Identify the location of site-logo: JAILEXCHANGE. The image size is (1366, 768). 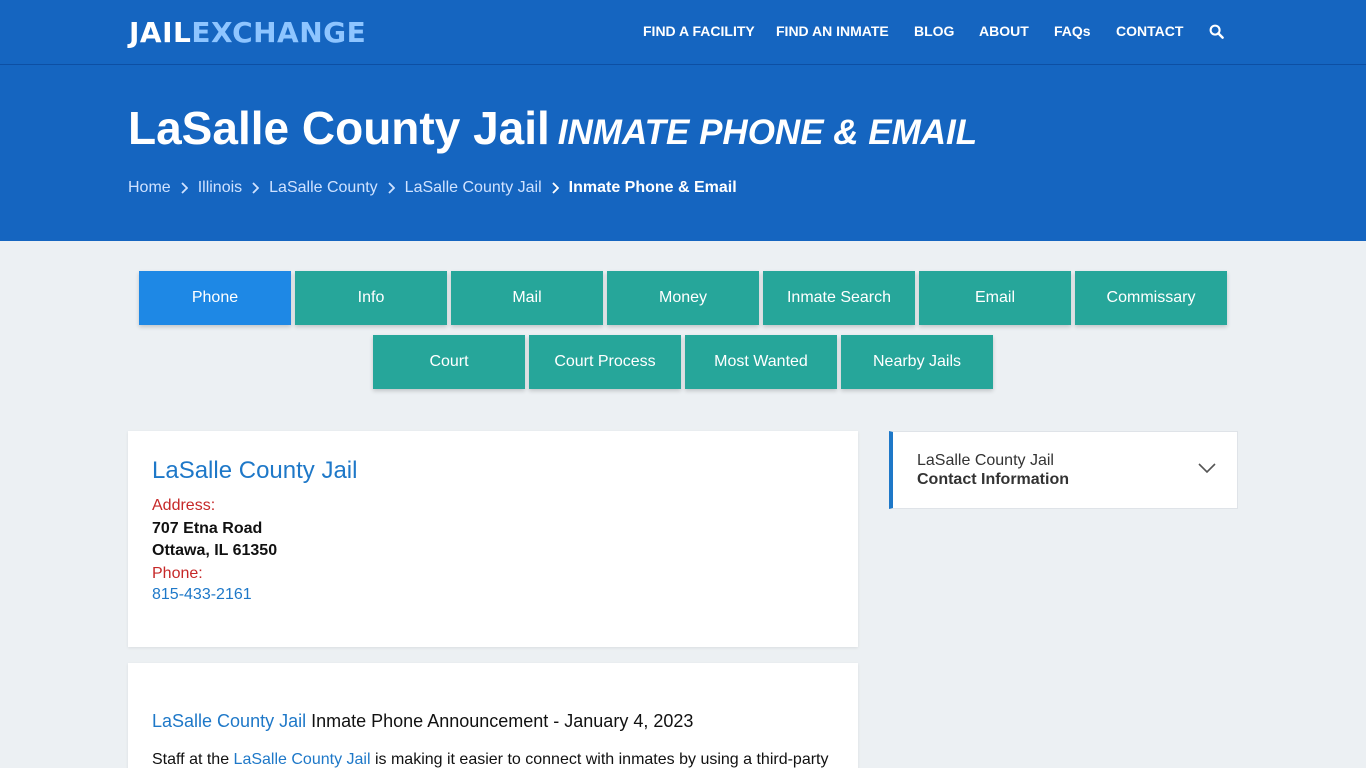
(247, 32).